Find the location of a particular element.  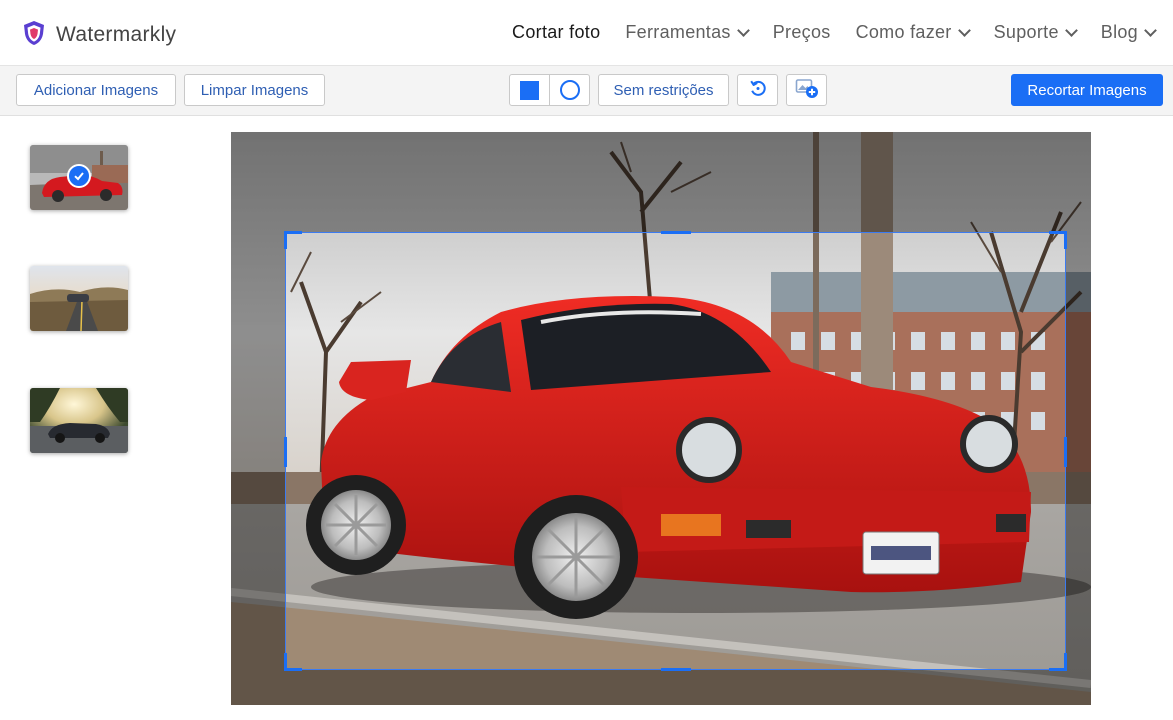

crop-handle-top is located at coordinates (676, 232).